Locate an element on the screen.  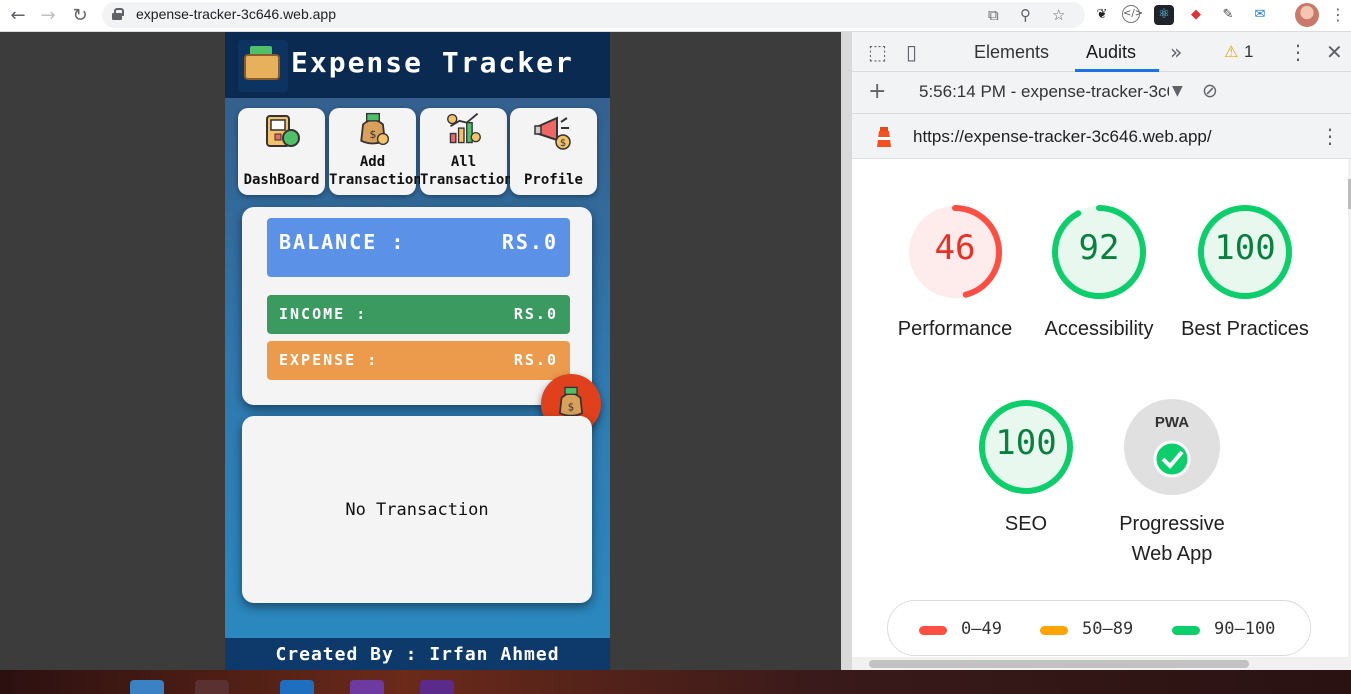
inspect-element-icon: ⬚ is located at coordinates (877, 52).